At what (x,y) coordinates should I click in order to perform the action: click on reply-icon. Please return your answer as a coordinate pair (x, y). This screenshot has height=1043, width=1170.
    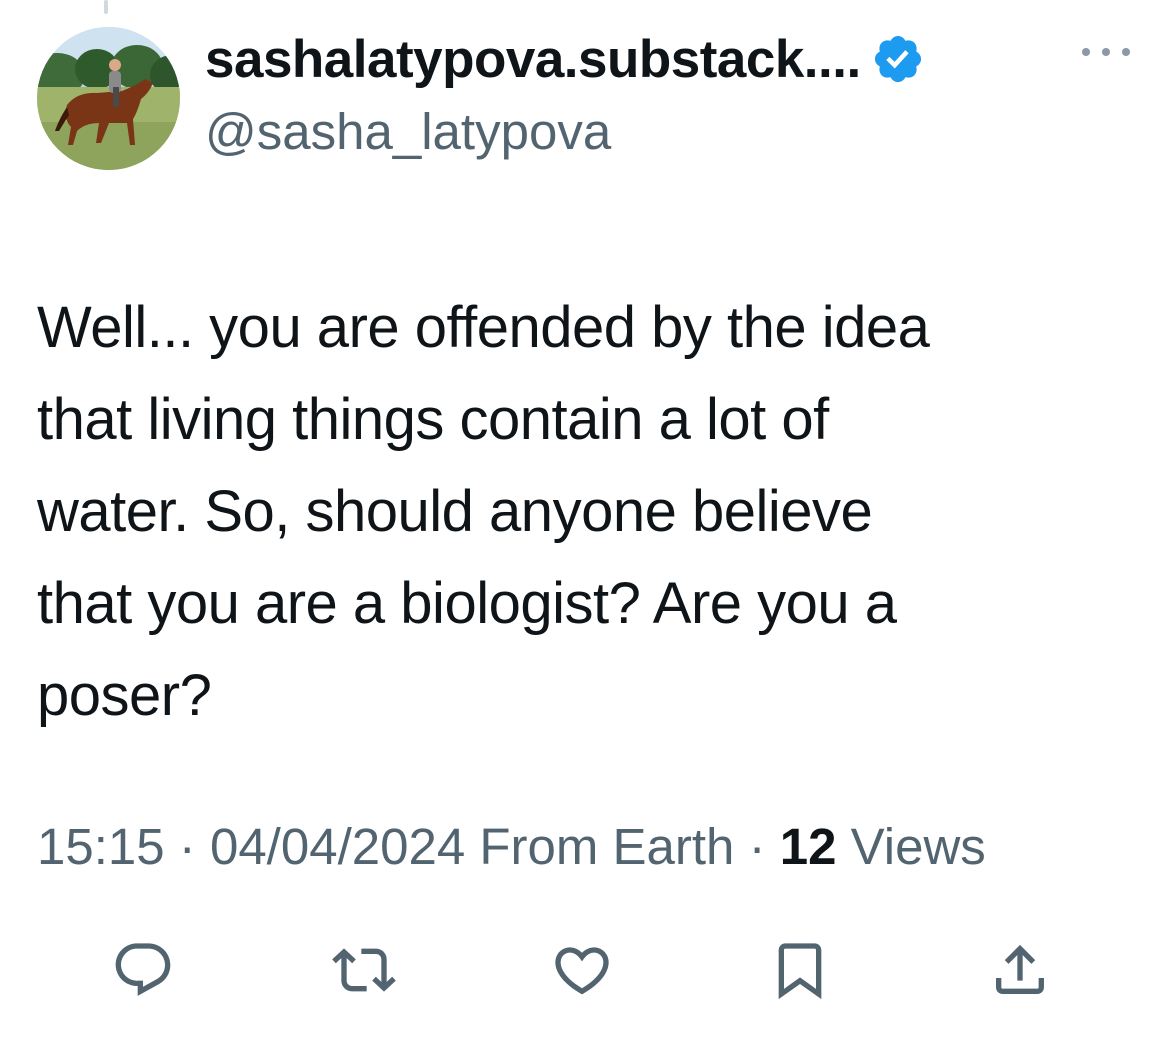
    Looking at the image, I should click on (143, 969).